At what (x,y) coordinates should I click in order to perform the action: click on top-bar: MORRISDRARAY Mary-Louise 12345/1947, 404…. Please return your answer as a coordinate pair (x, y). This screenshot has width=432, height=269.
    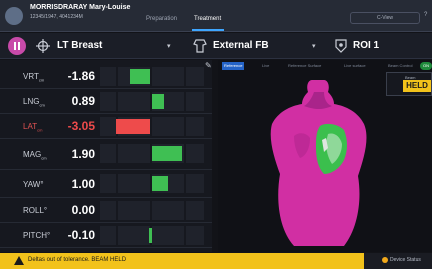
    Looking at the image, I should click on (216, 16).